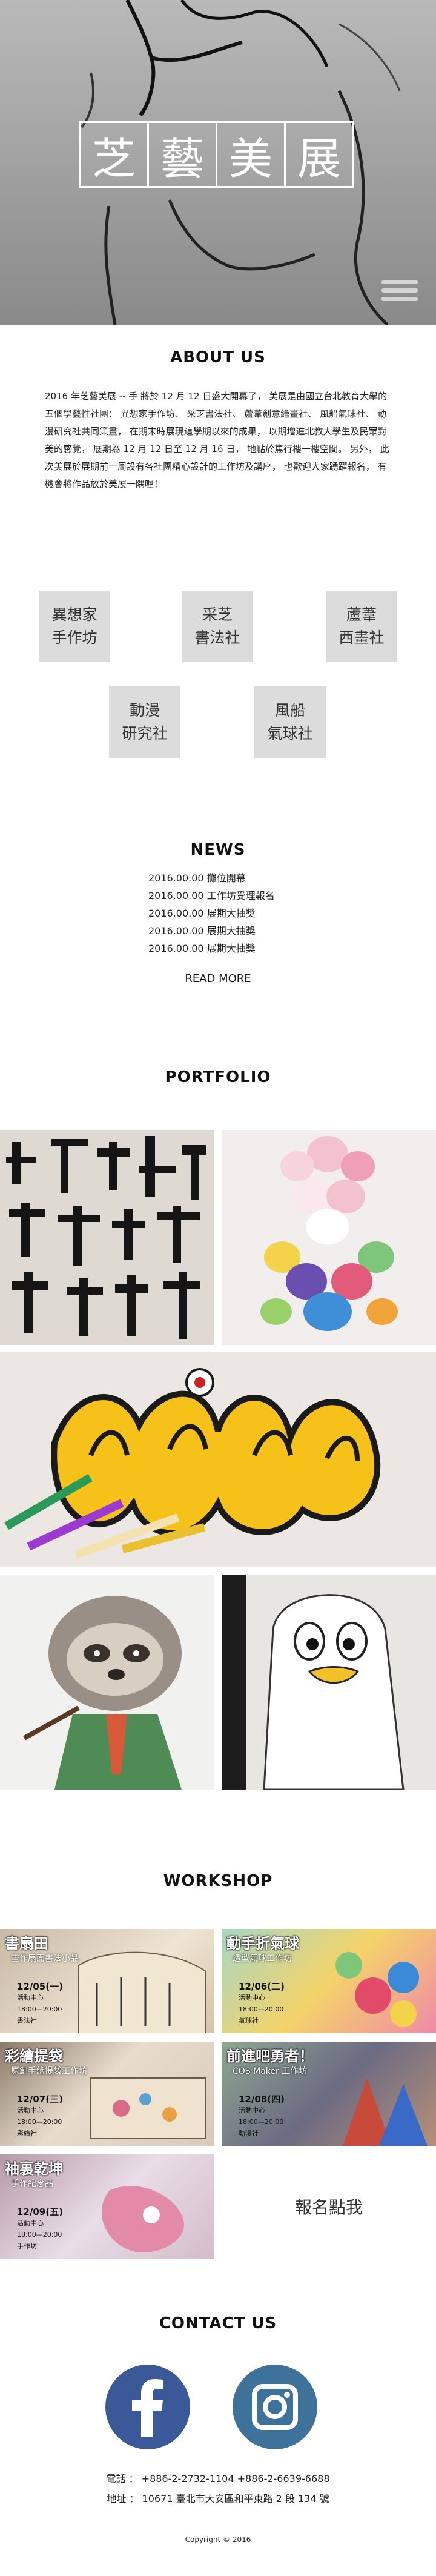  I want to click on workshop-club: 書法社, so click(27, 2021).